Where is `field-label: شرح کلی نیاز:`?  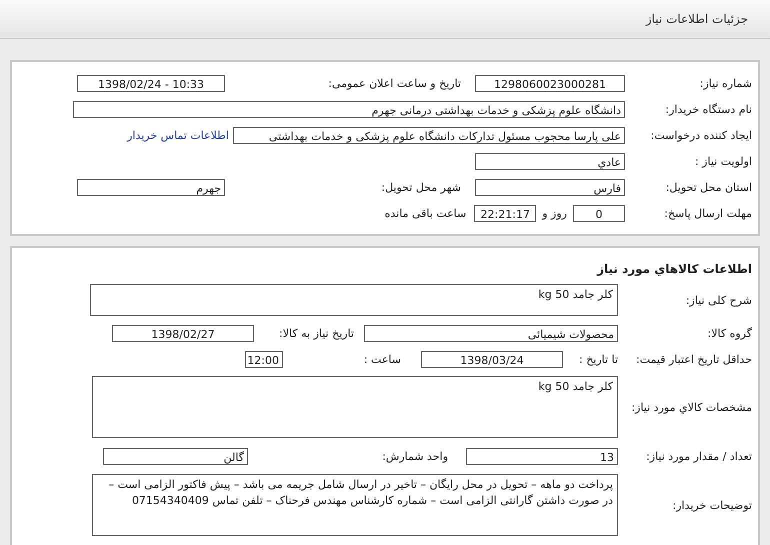 field-label: شرح کلی نیاز: is located at coordinates (718, 300).